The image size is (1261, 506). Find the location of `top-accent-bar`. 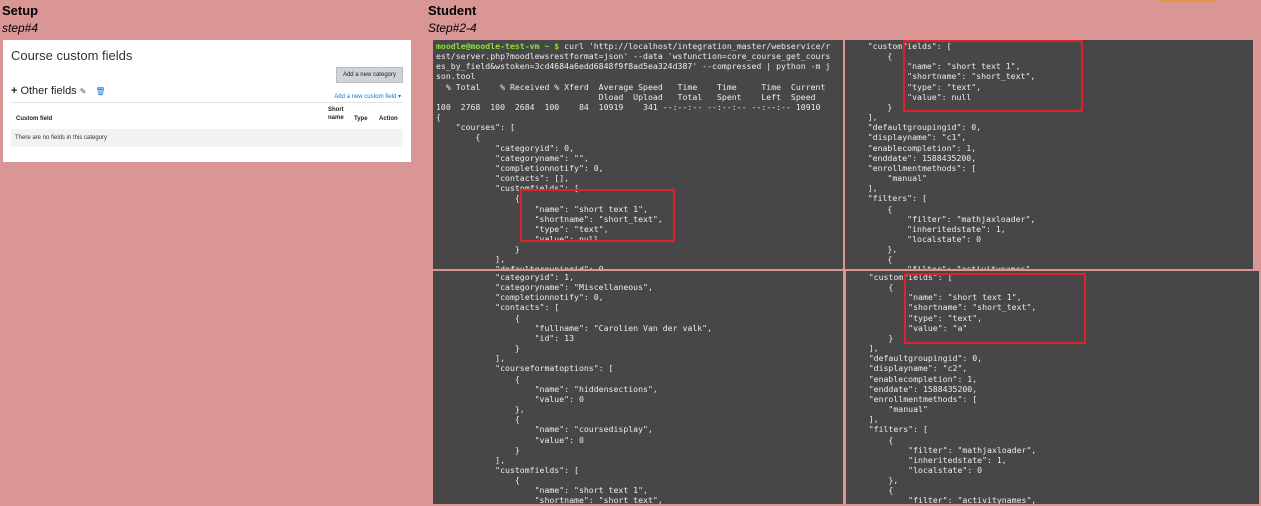

top-accent-bar is located at coordinates (1188, 1).